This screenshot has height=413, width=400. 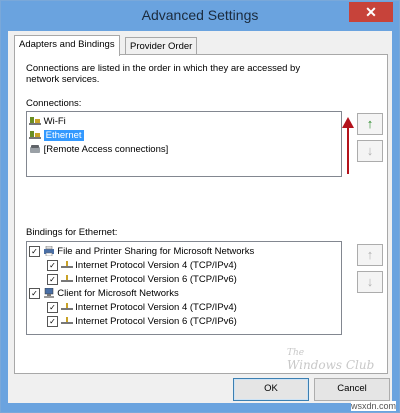 I want to click on window-title: Advanced Settings, so click(x=200, y=15).